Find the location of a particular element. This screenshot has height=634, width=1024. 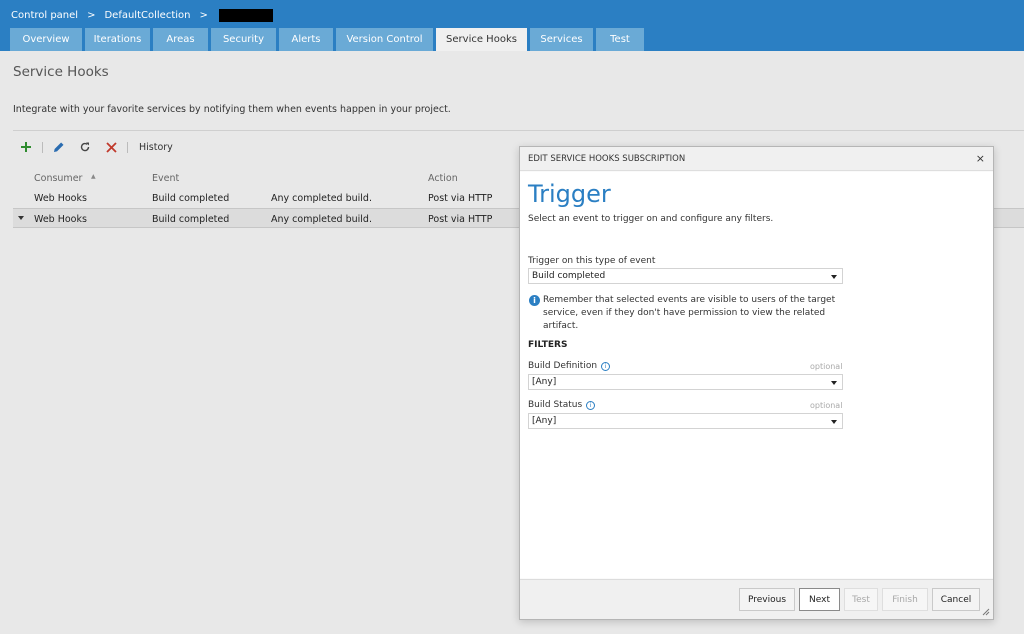

build-definition-value: [Any] is located at coordinates (544, 382).